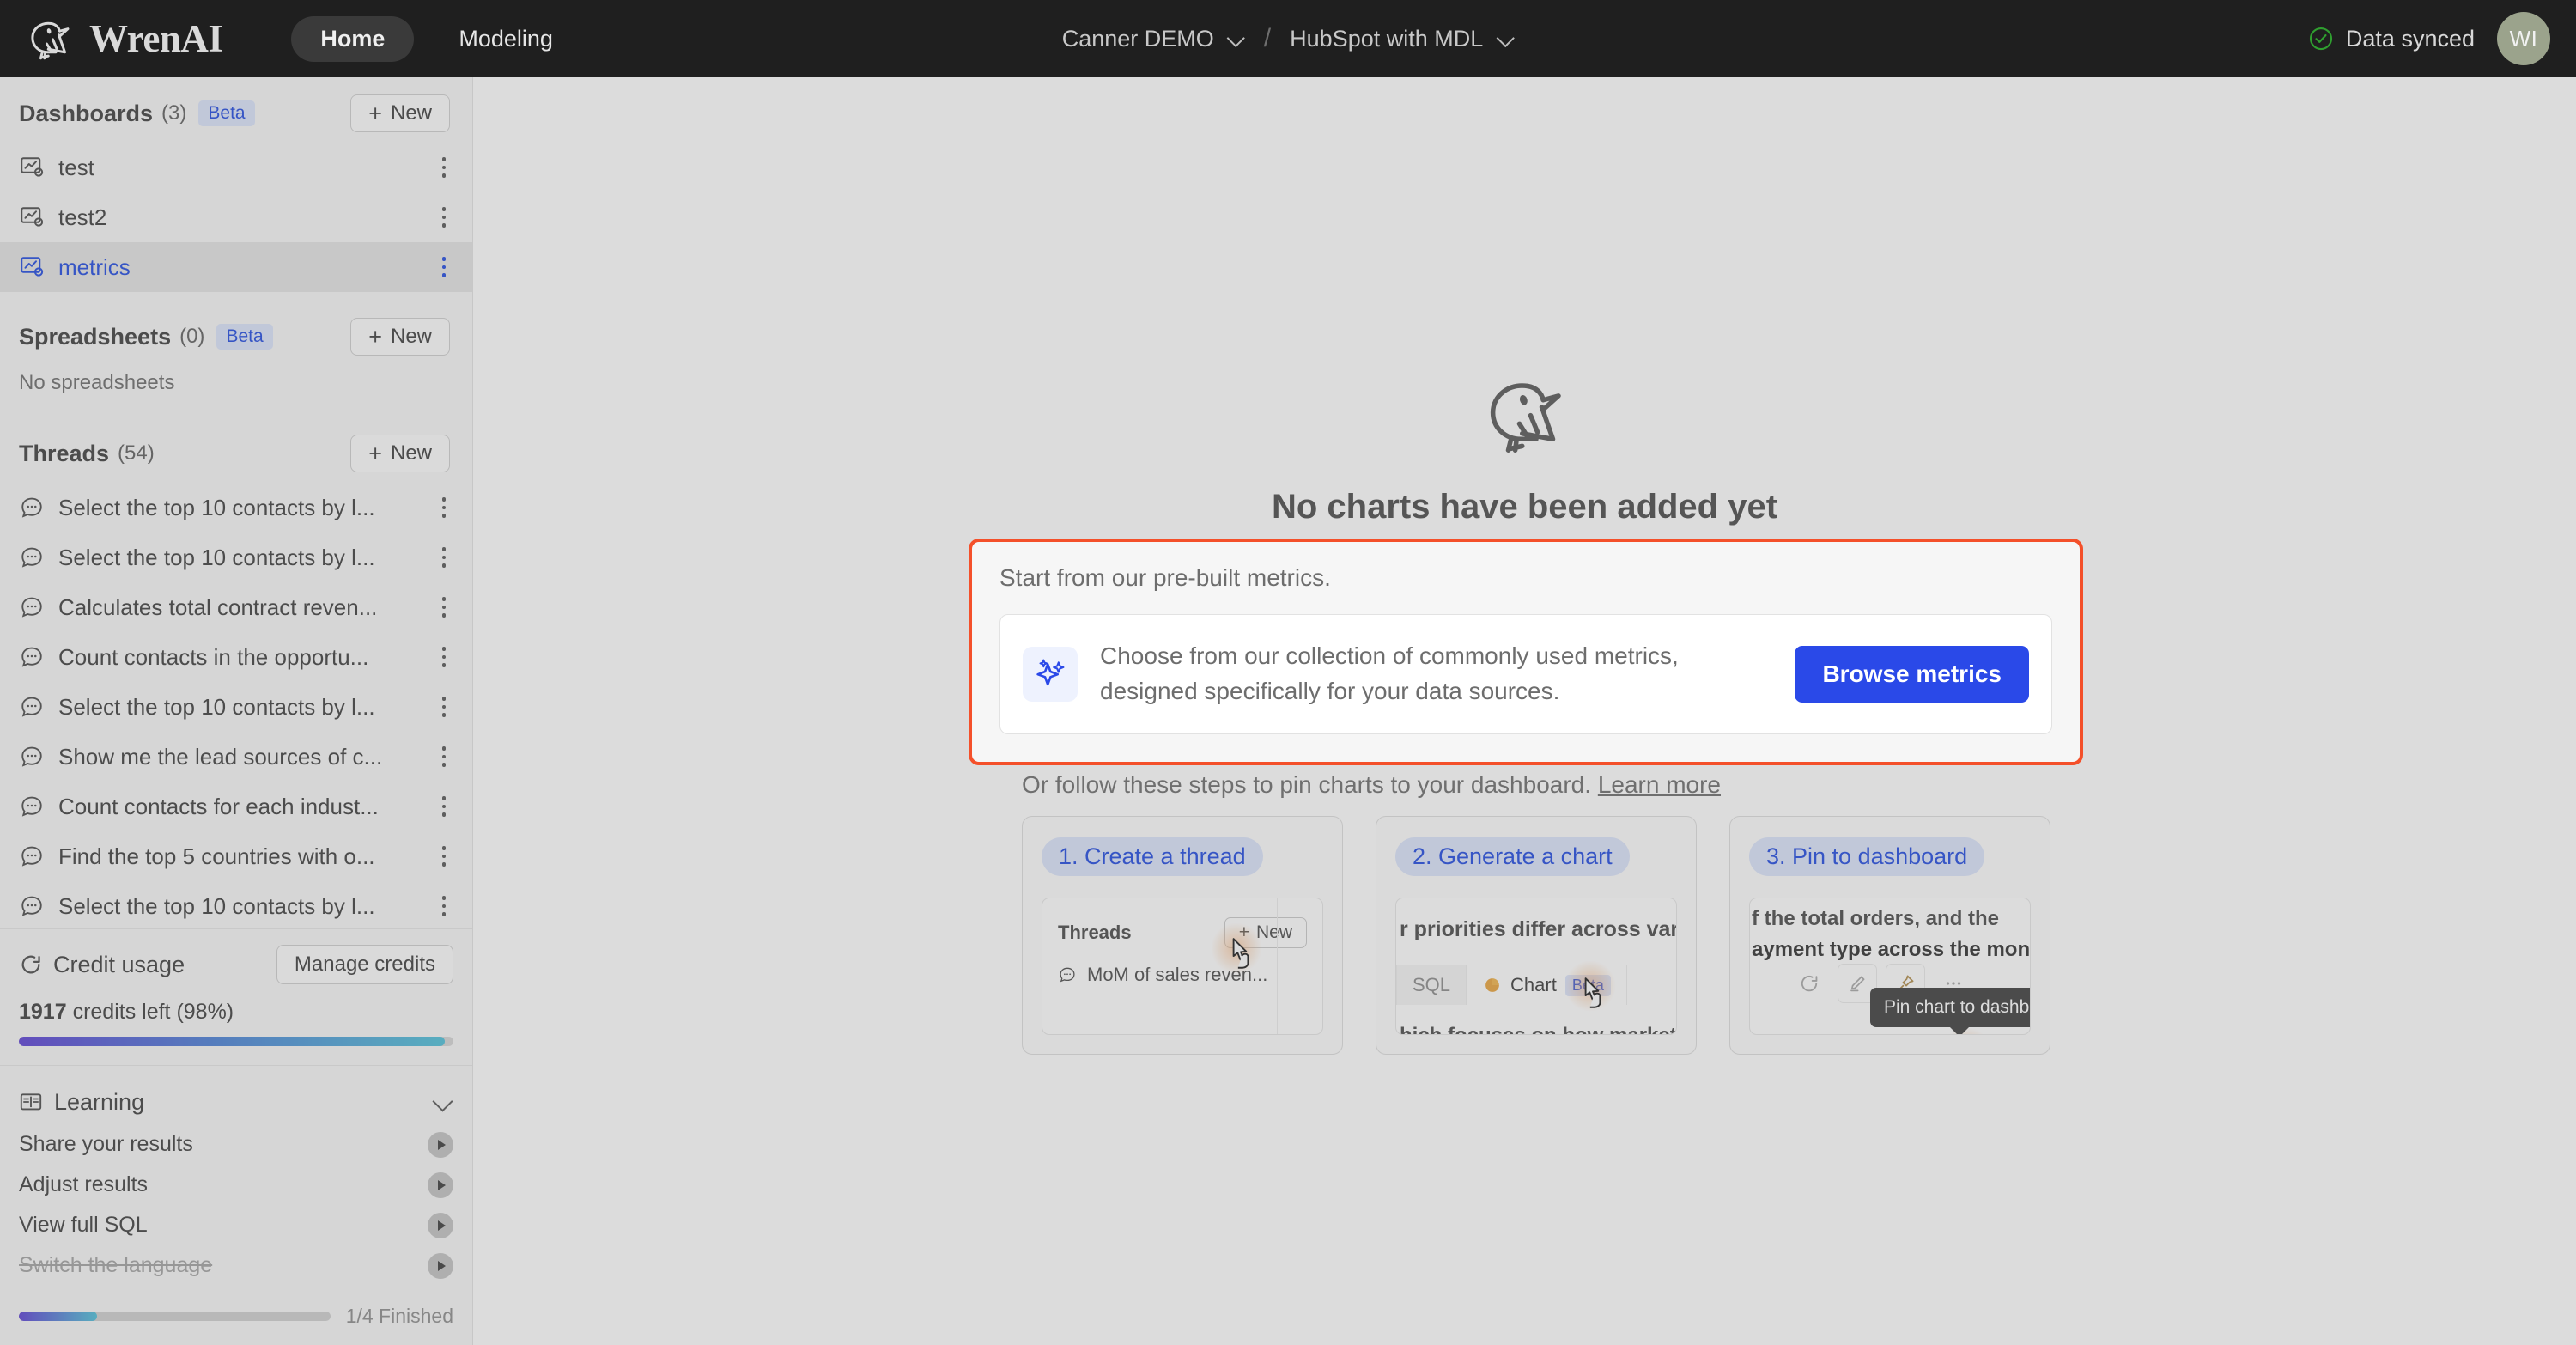 The height and width of the screenshot is (1345, 2576). I want to click on nav-modeling: Modeling, so click(505, 39).